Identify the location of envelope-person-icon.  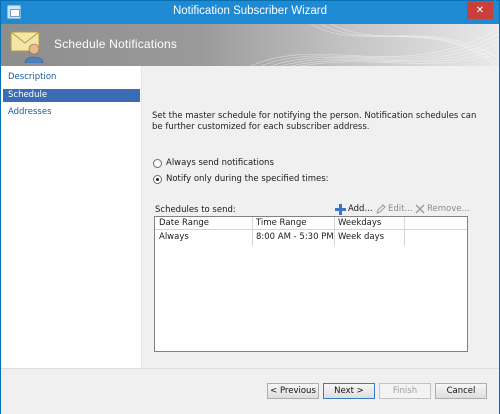
(27, 47).